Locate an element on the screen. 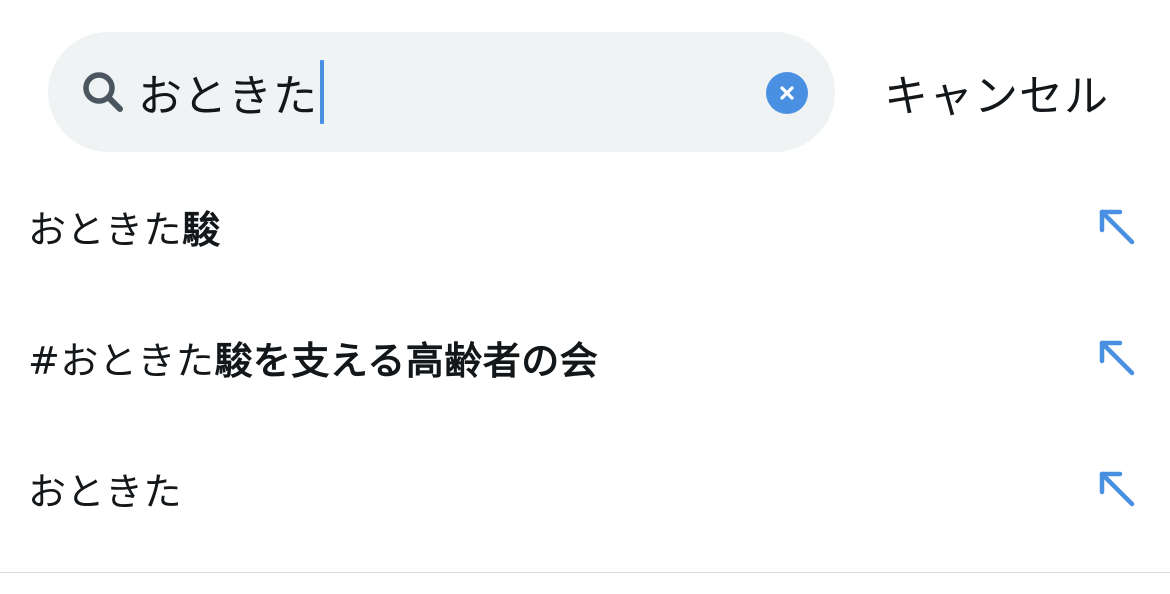 Image resolution: width=1170 pixels, height=594 pixels. suggestion-text: #おときた 駿を支える高齢者の会 is located at coordinates (313, 357).